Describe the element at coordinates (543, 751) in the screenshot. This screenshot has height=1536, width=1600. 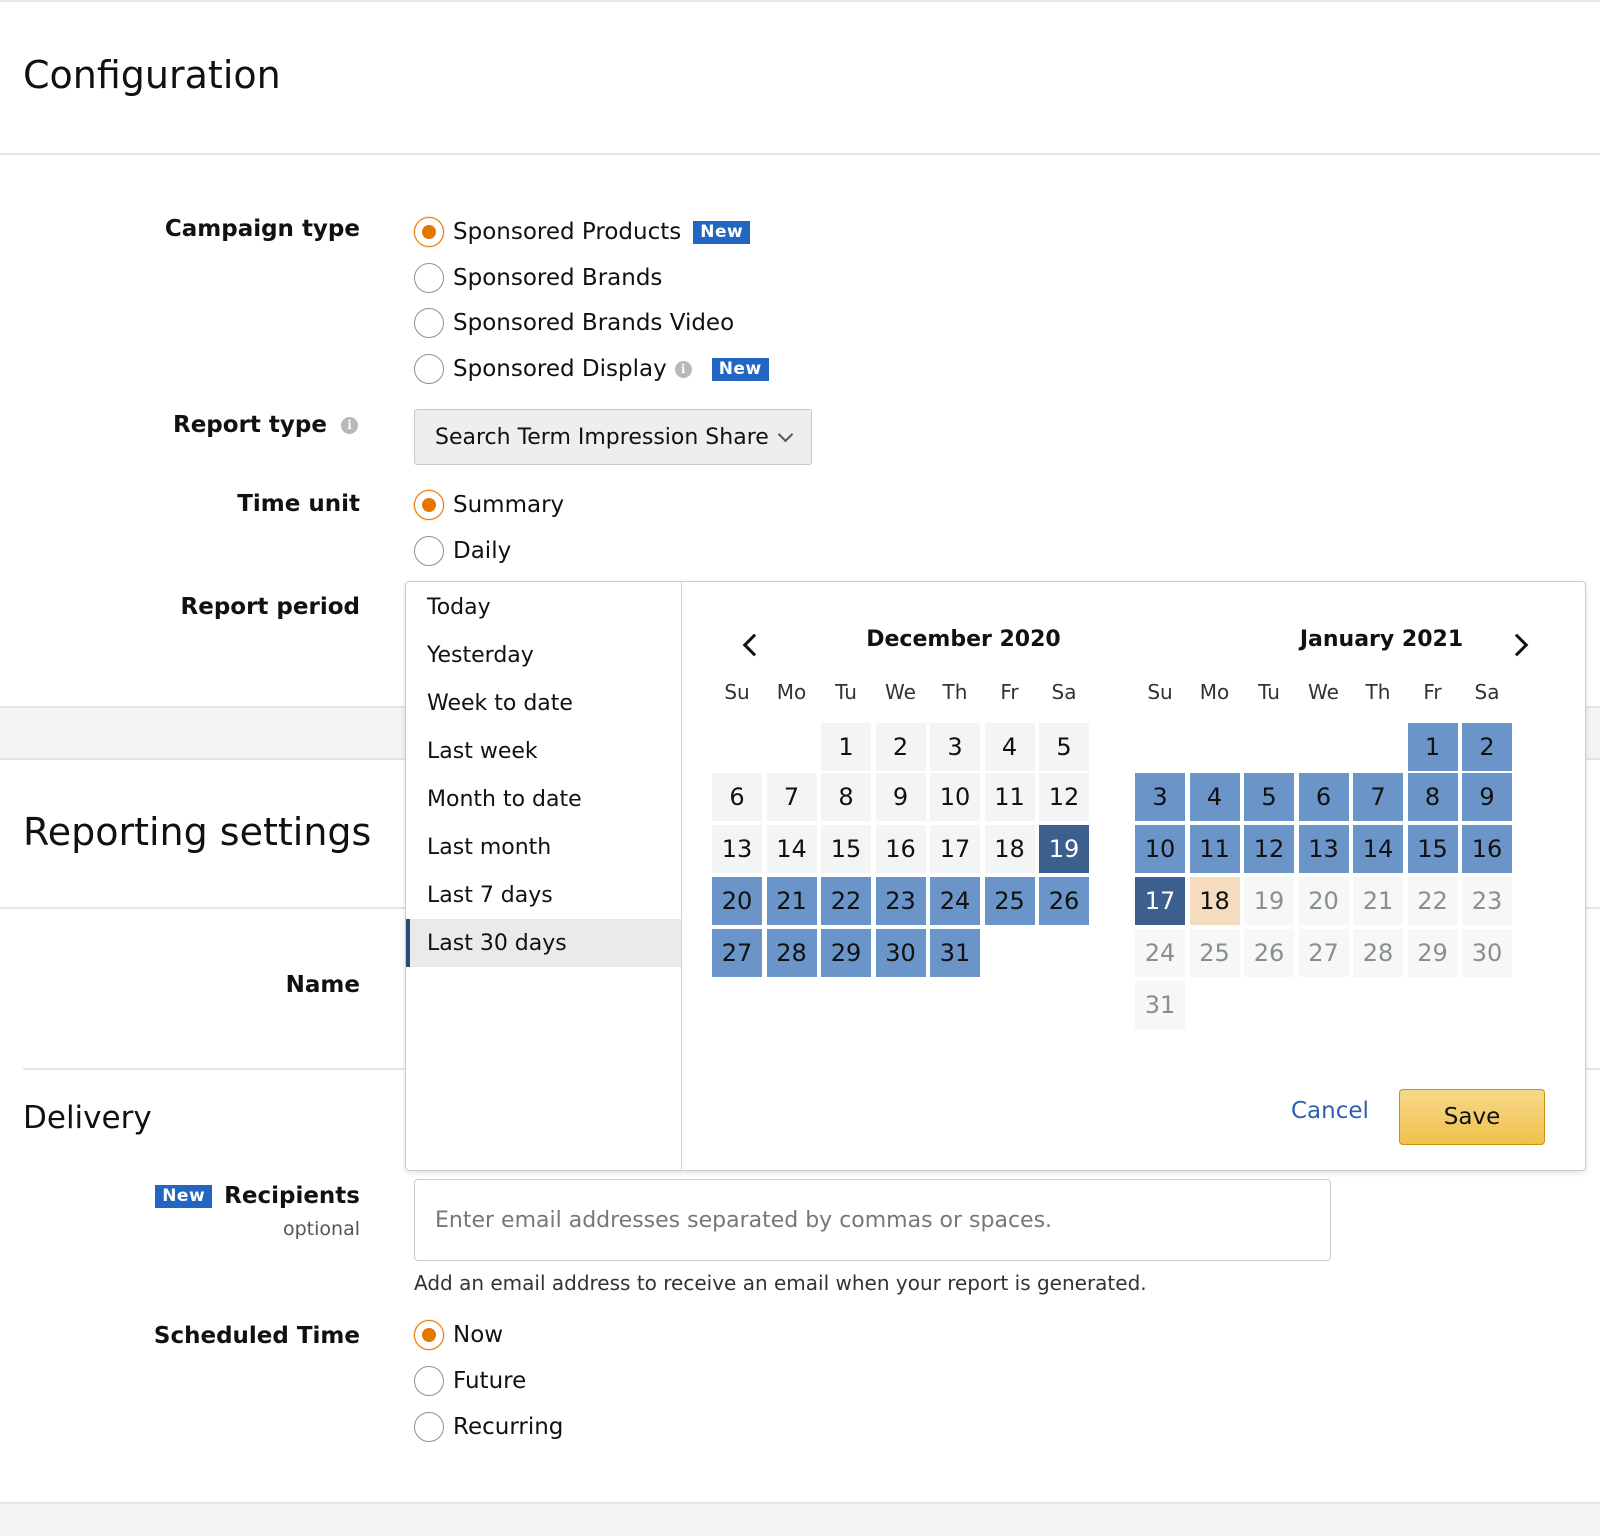
I see `preset-last-week: Last week` at that location.